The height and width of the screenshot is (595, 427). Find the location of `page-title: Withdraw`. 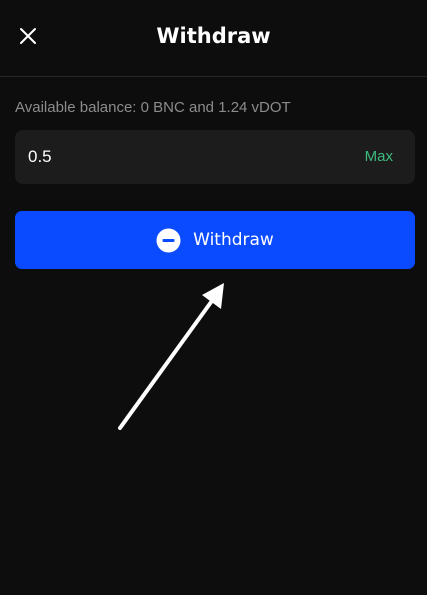

page-title: Withdraw is located at coordinates (213, 36).